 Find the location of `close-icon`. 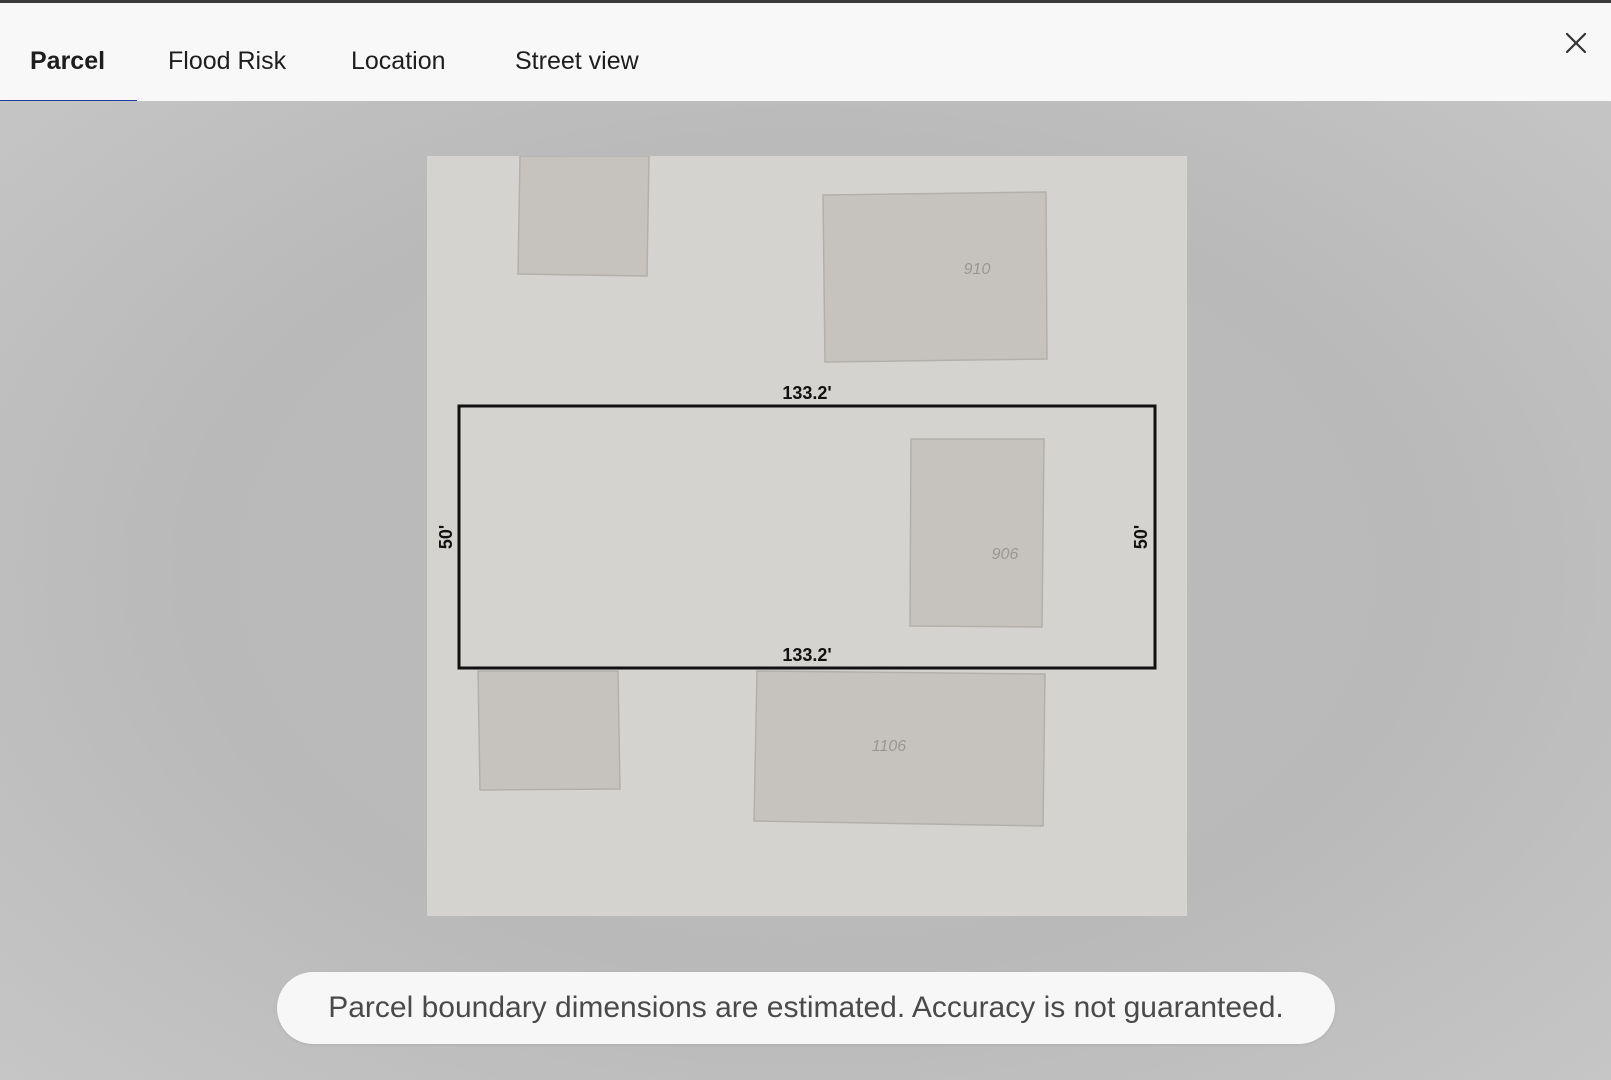

close-icon is located at coordinates (1576, 43).